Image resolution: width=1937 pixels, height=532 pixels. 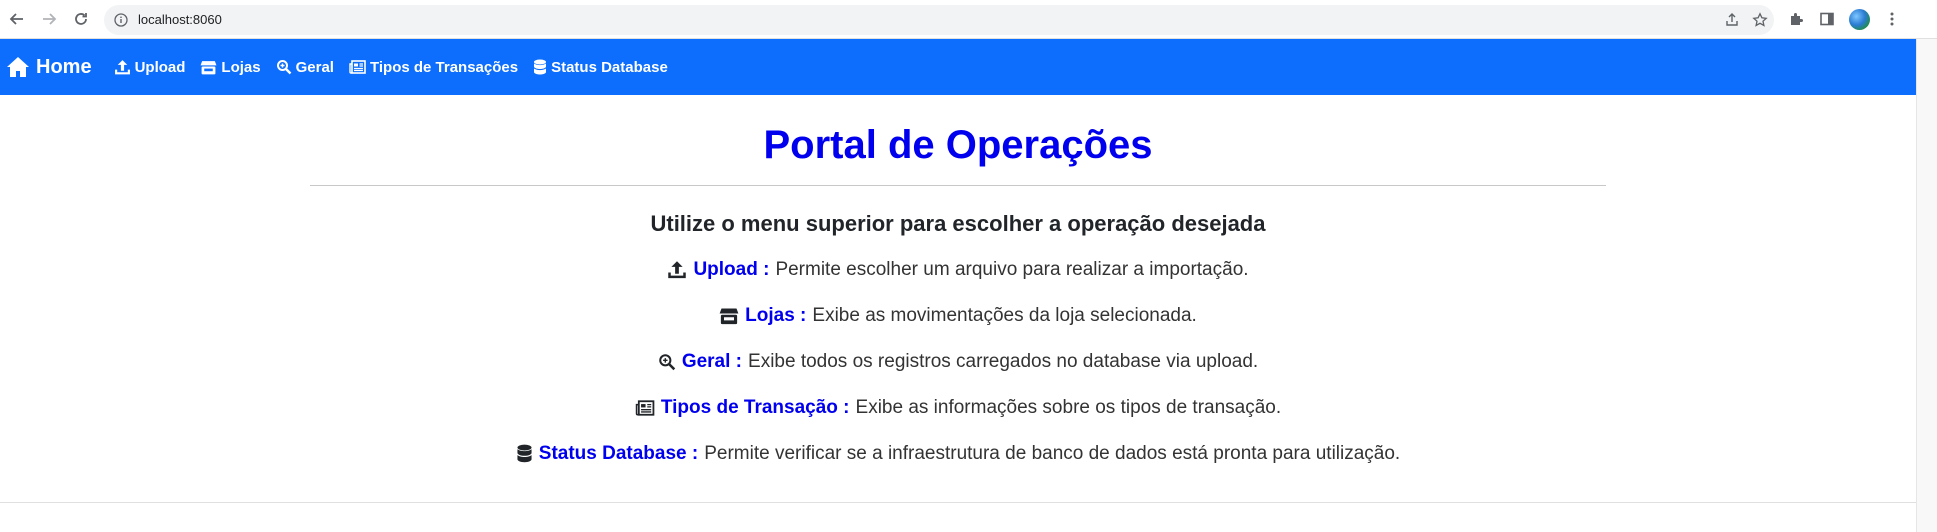 What do you see at coordinates (1732, 20) in the screenshot?
I see `share-icon` at bounding box center [1732, 20].